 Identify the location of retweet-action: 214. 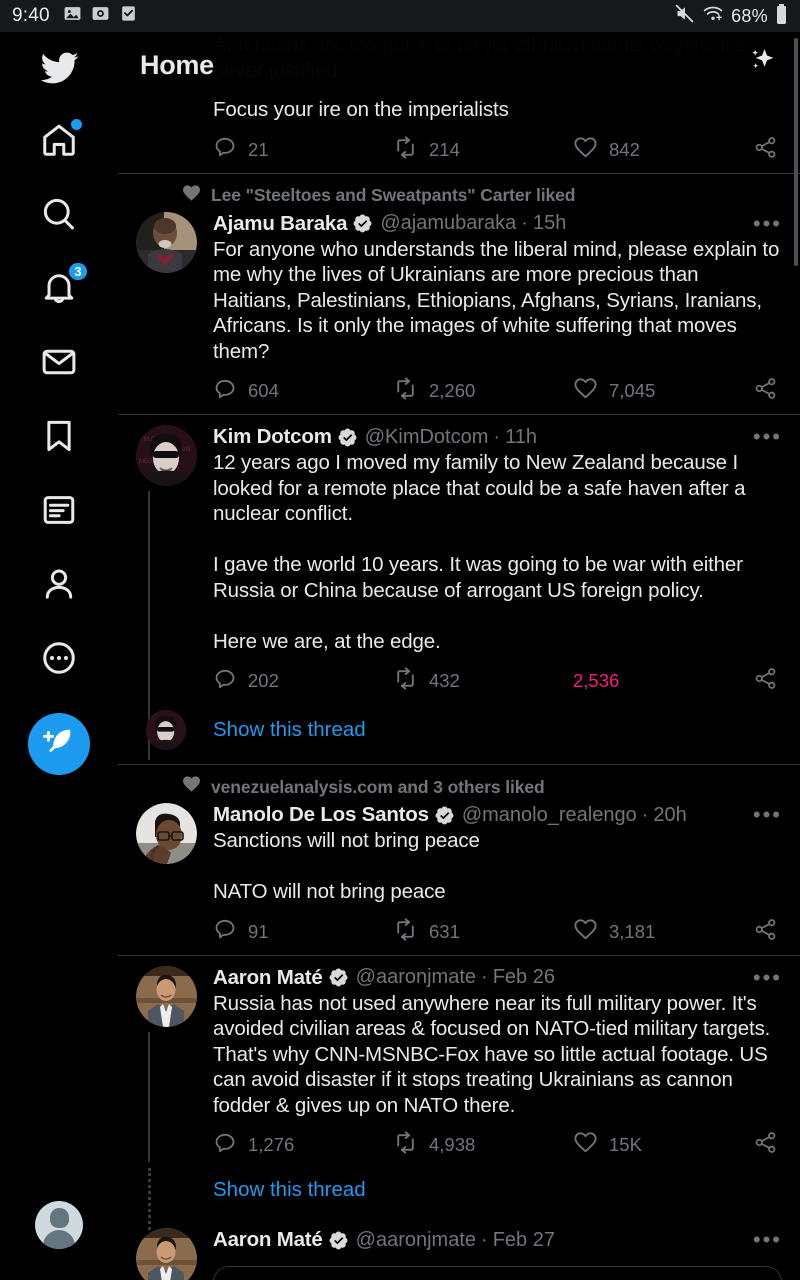
(483, 150).